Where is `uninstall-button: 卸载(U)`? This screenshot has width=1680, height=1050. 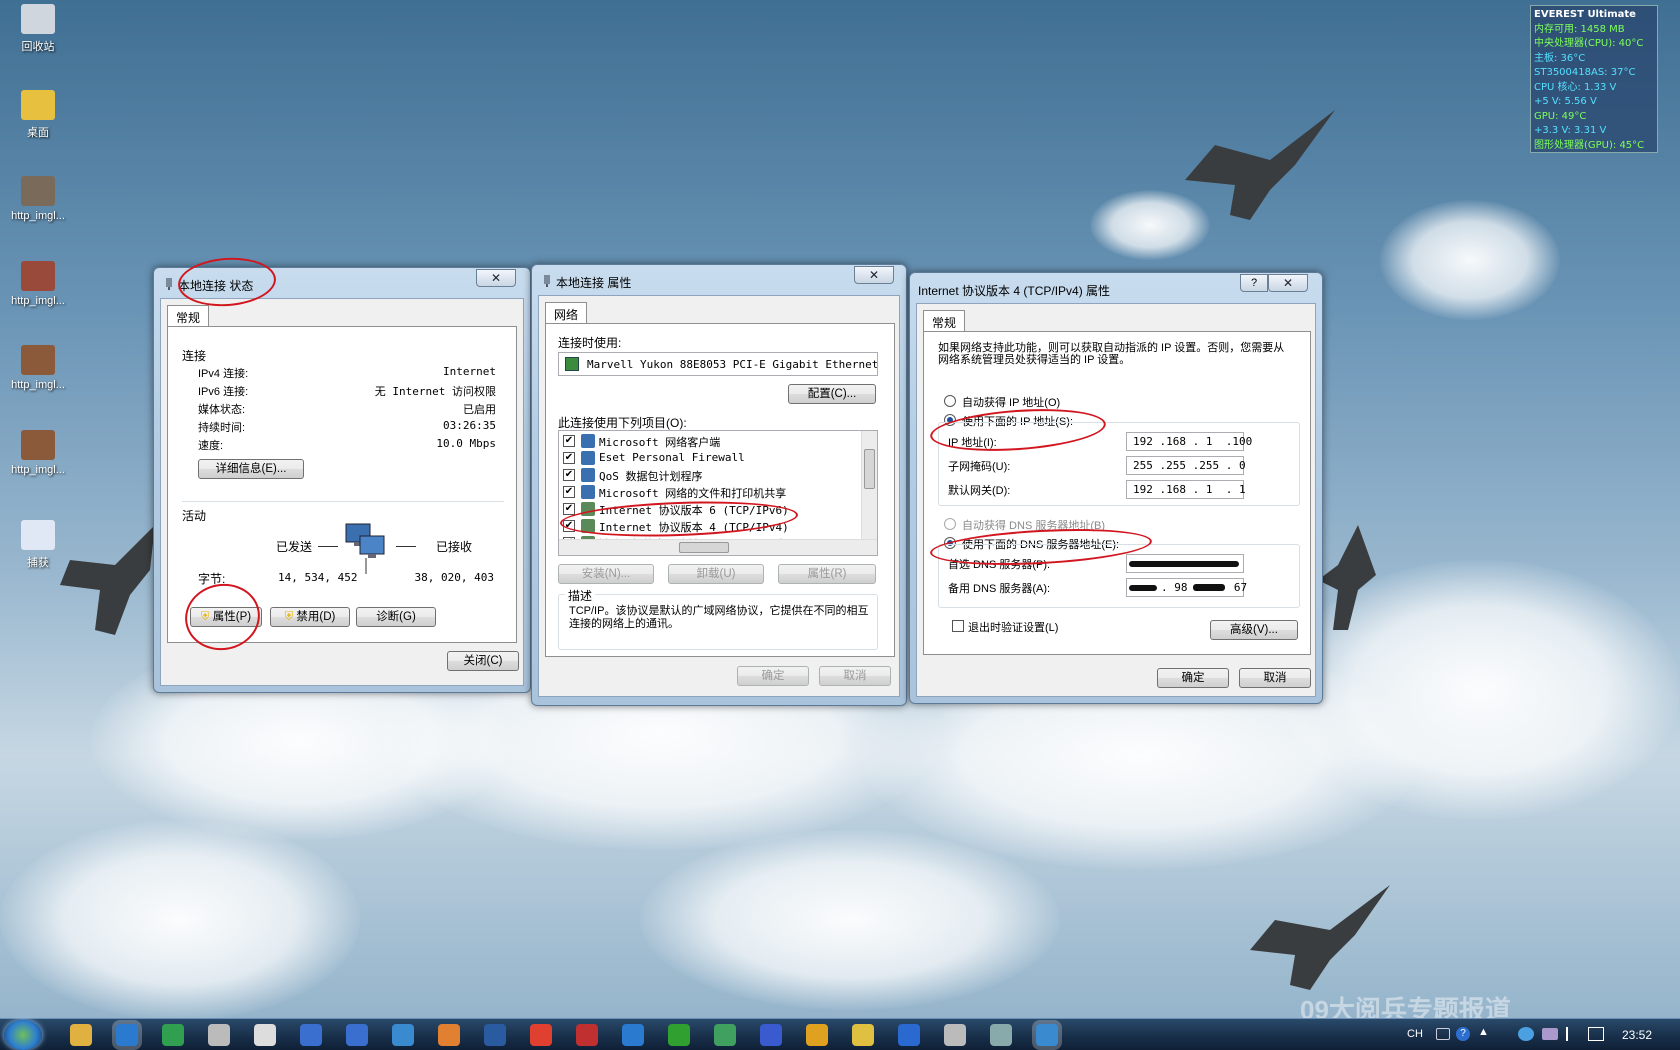
uninstall-button: 卸载(U) is located at coordinates (716, 574).